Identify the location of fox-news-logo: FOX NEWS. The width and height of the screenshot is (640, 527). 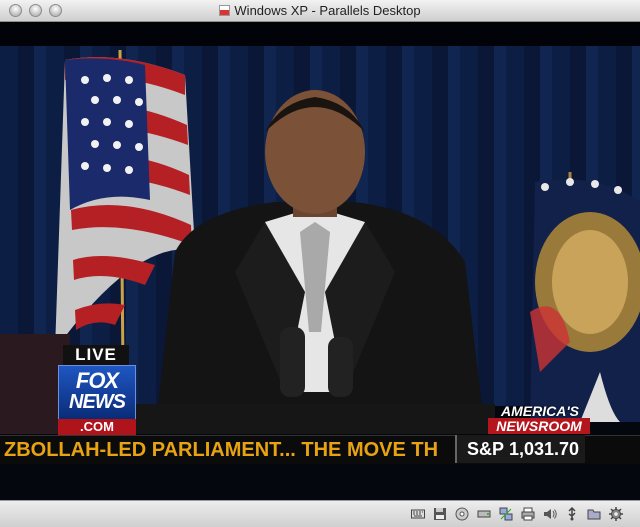
(97, 392).